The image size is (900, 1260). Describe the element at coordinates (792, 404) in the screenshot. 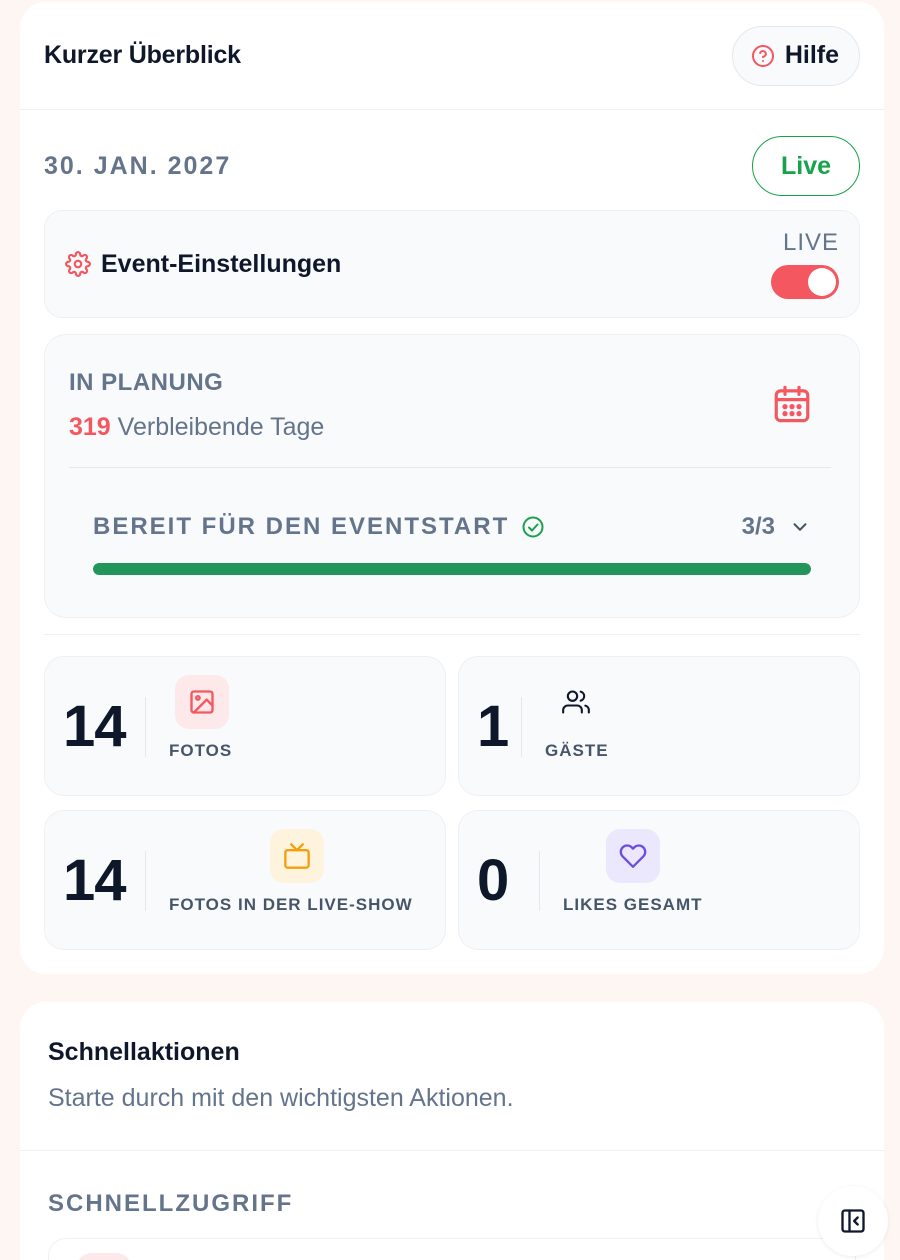

I see `calendar-icon` at that location.